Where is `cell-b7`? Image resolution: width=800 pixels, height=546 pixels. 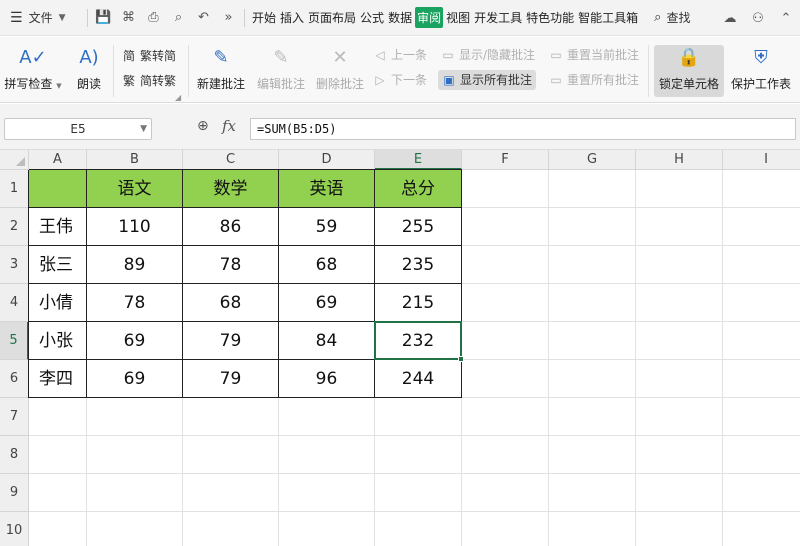
cell-b7 is located at coordinates (135, 417).